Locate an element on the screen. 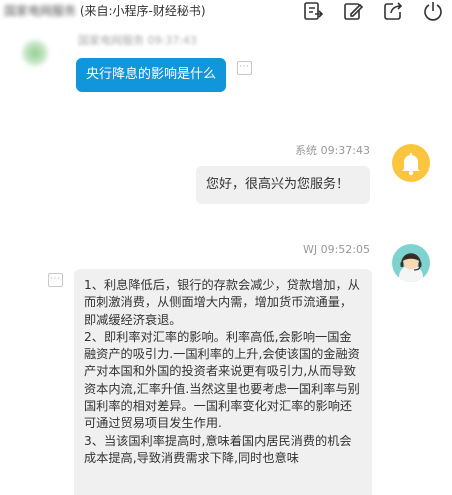 Image resolution: width=452 pixels, height=495 pixels. customer-service-icon is located at coordinates (411, 267).